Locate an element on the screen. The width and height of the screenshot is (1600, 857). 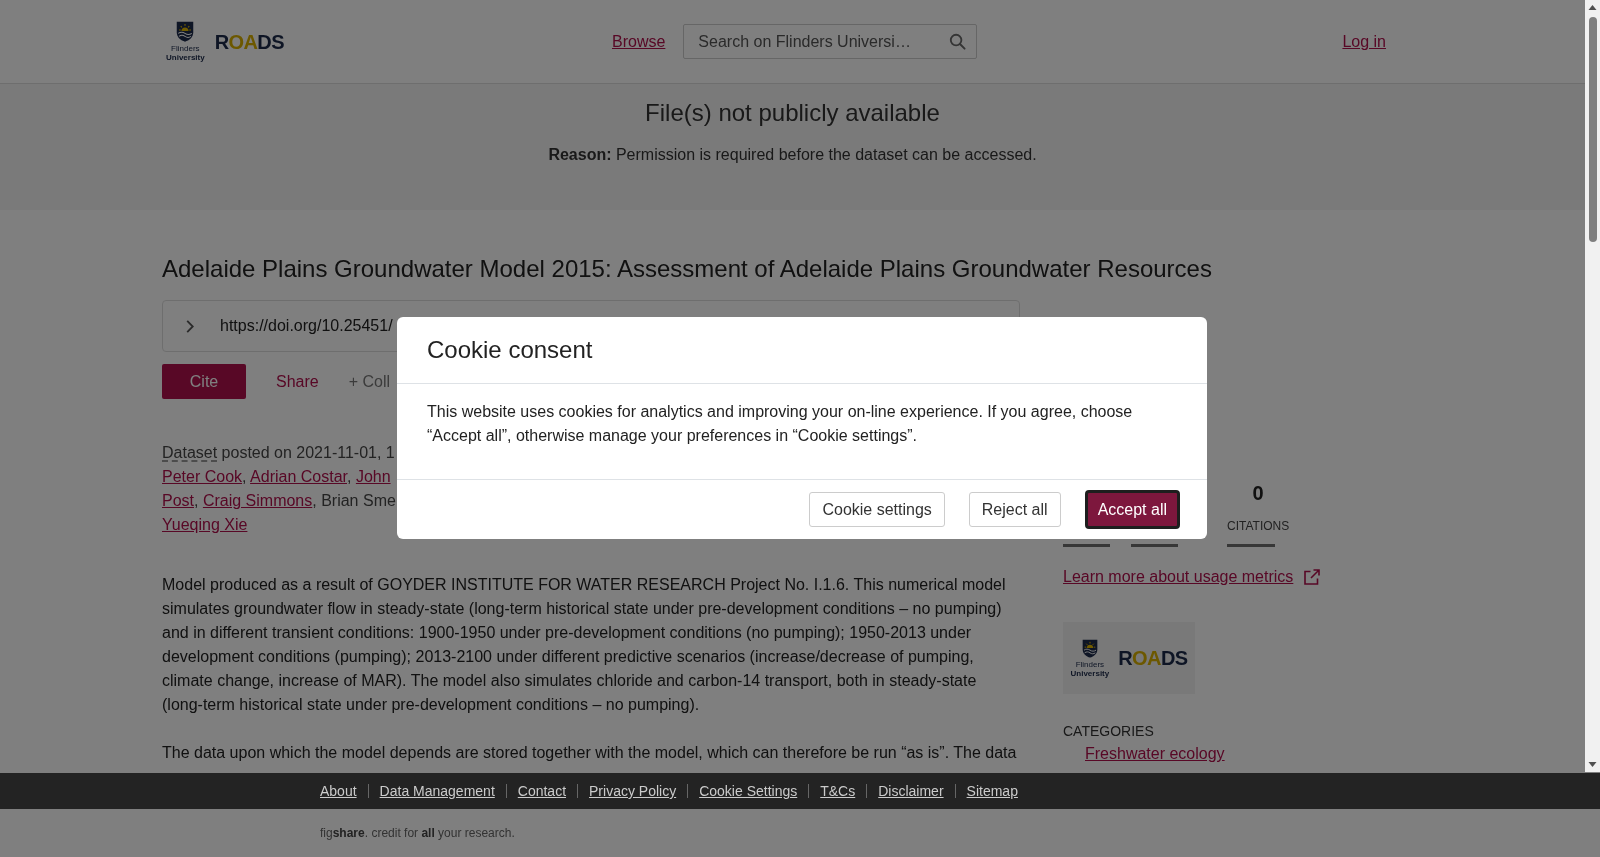
metric-value: 0 is located at coordinates (1258, 493).